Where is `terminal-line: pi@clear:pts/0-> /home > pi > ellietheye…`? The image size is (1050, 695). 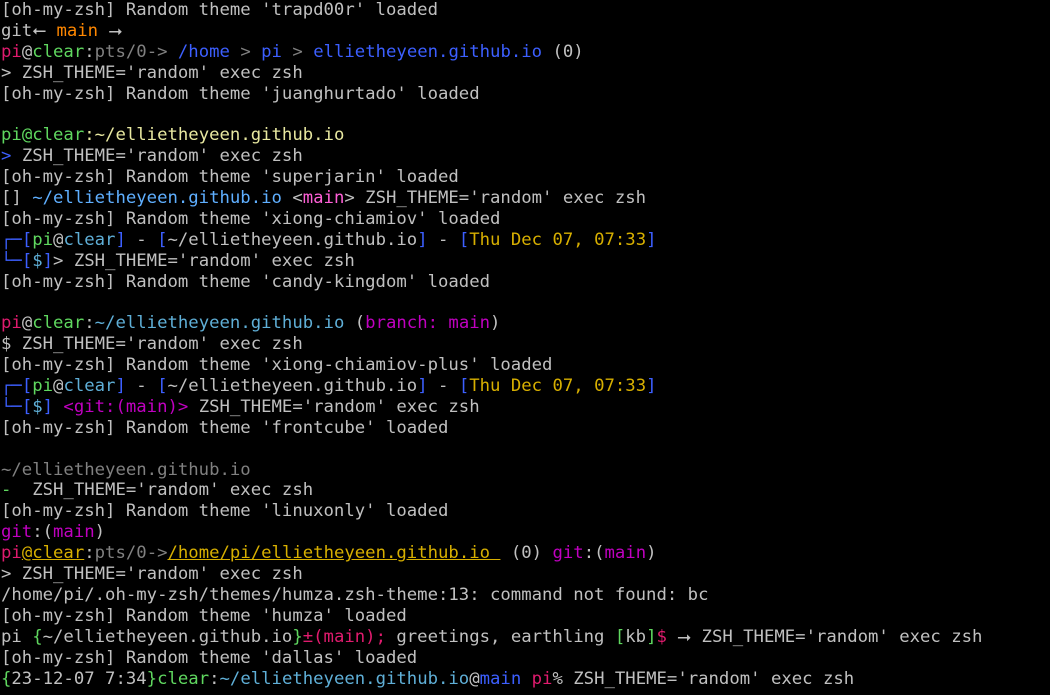 terminal-line: pi@clear:pts/0-> /home > pi > ellietheye… is located at coordinates (525, 52).